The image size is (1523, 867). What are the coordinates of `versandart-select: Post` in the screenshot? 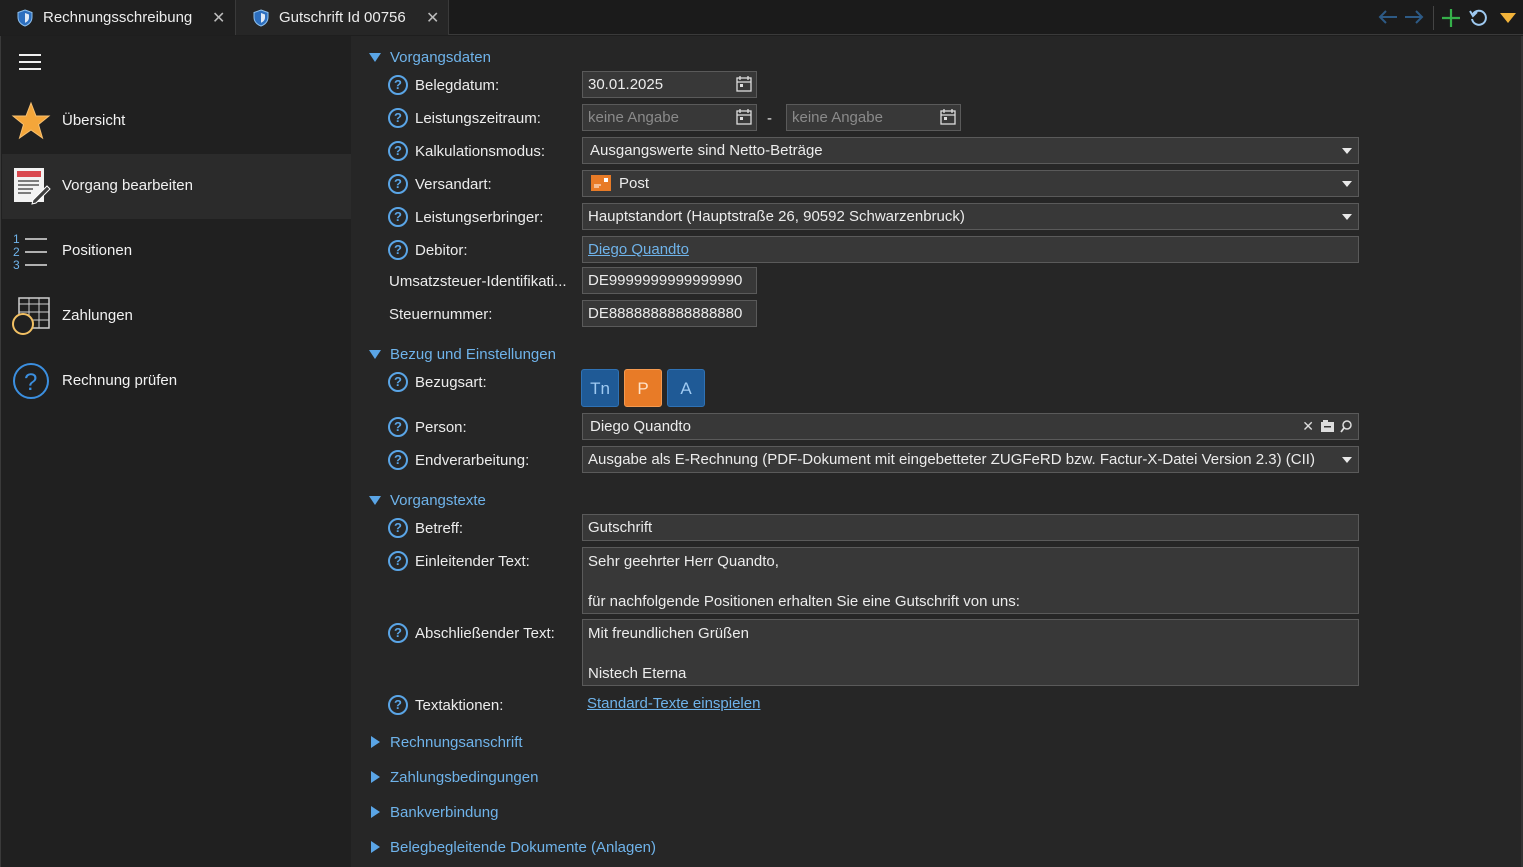 It's located at (970, 183).